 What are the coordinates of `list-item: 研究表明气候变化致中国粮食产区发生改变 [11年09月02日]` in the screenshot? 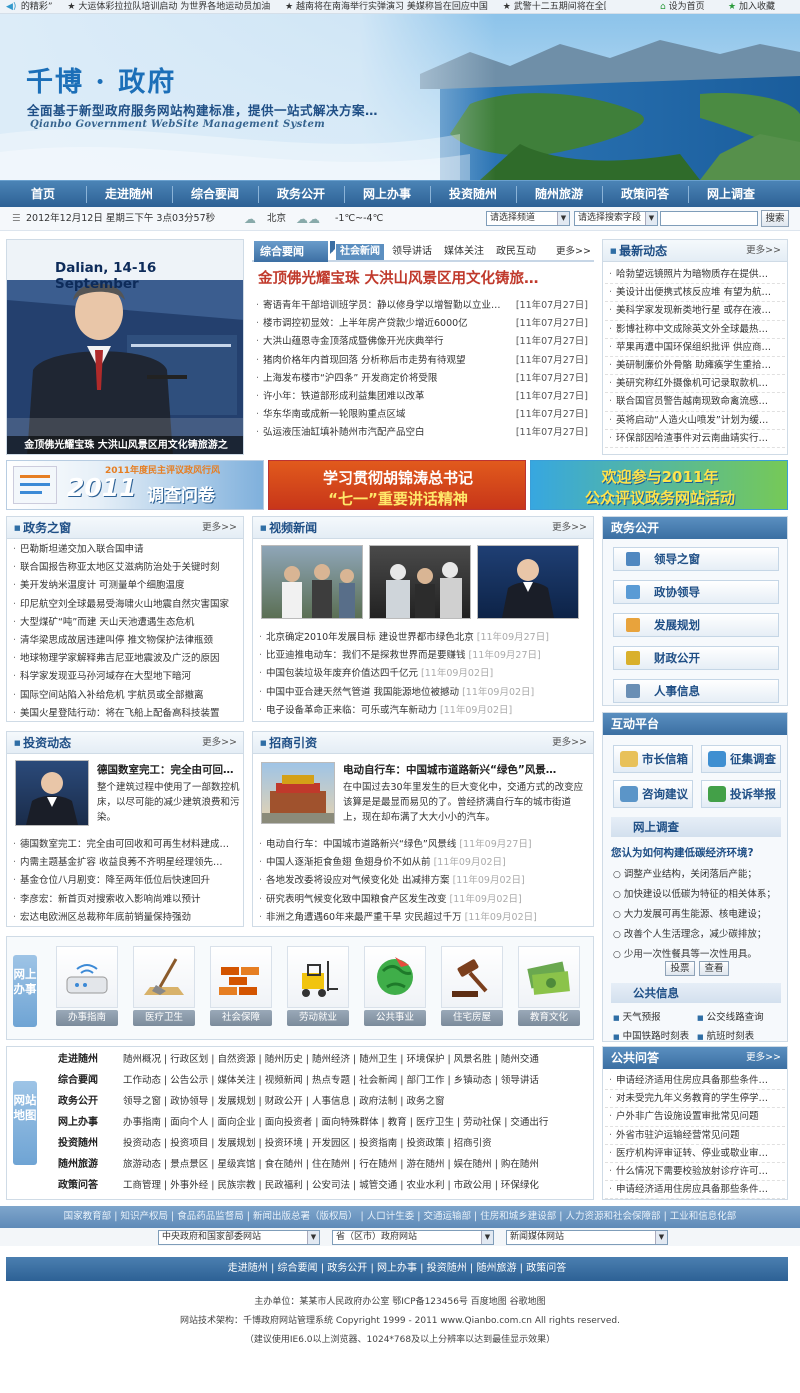 It's located at (423, 900).